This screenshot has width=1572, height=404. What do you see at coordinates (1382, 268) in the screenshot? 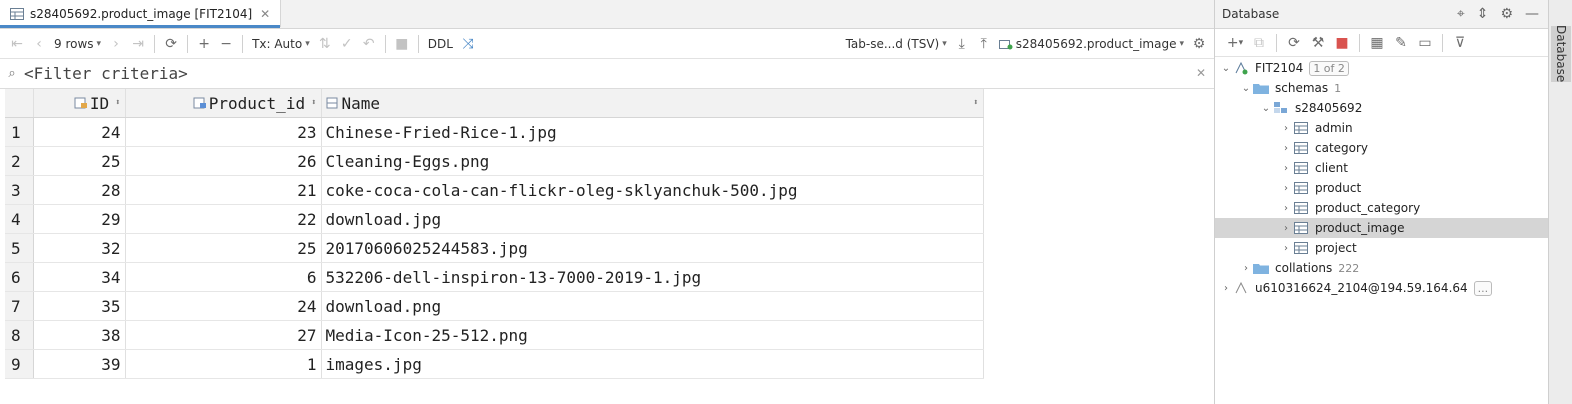
I see `tree-node-collations: › collations 222` at bounding box center [1382, 268].